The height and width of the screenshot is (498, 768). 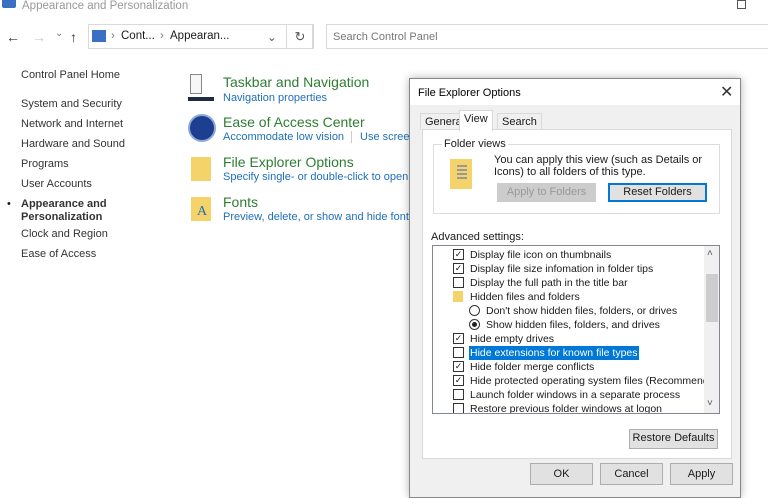 What do you see at coordinates (388, 137) in the screenshot?
I see `link-use-screen: Use screen` at bounding box center [388, 137].